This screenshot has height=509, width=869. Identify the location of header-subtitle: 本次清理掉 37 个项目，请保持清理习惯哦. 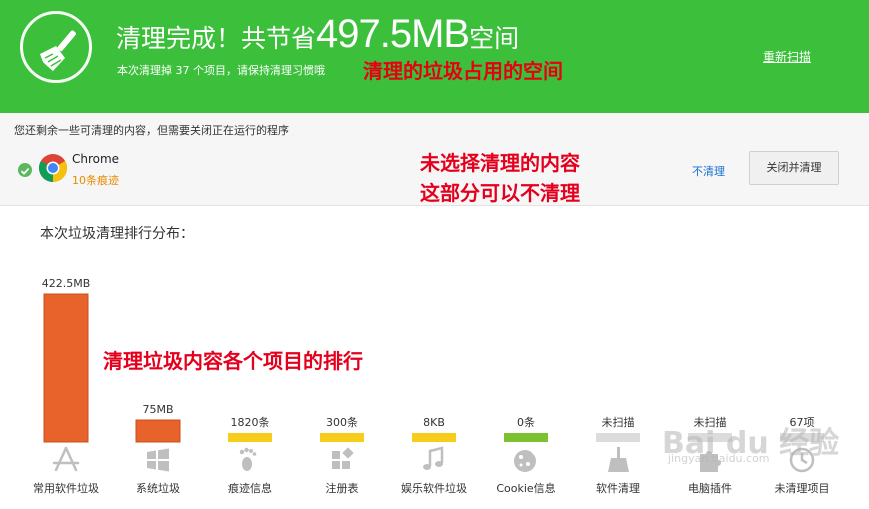
(221, 70).